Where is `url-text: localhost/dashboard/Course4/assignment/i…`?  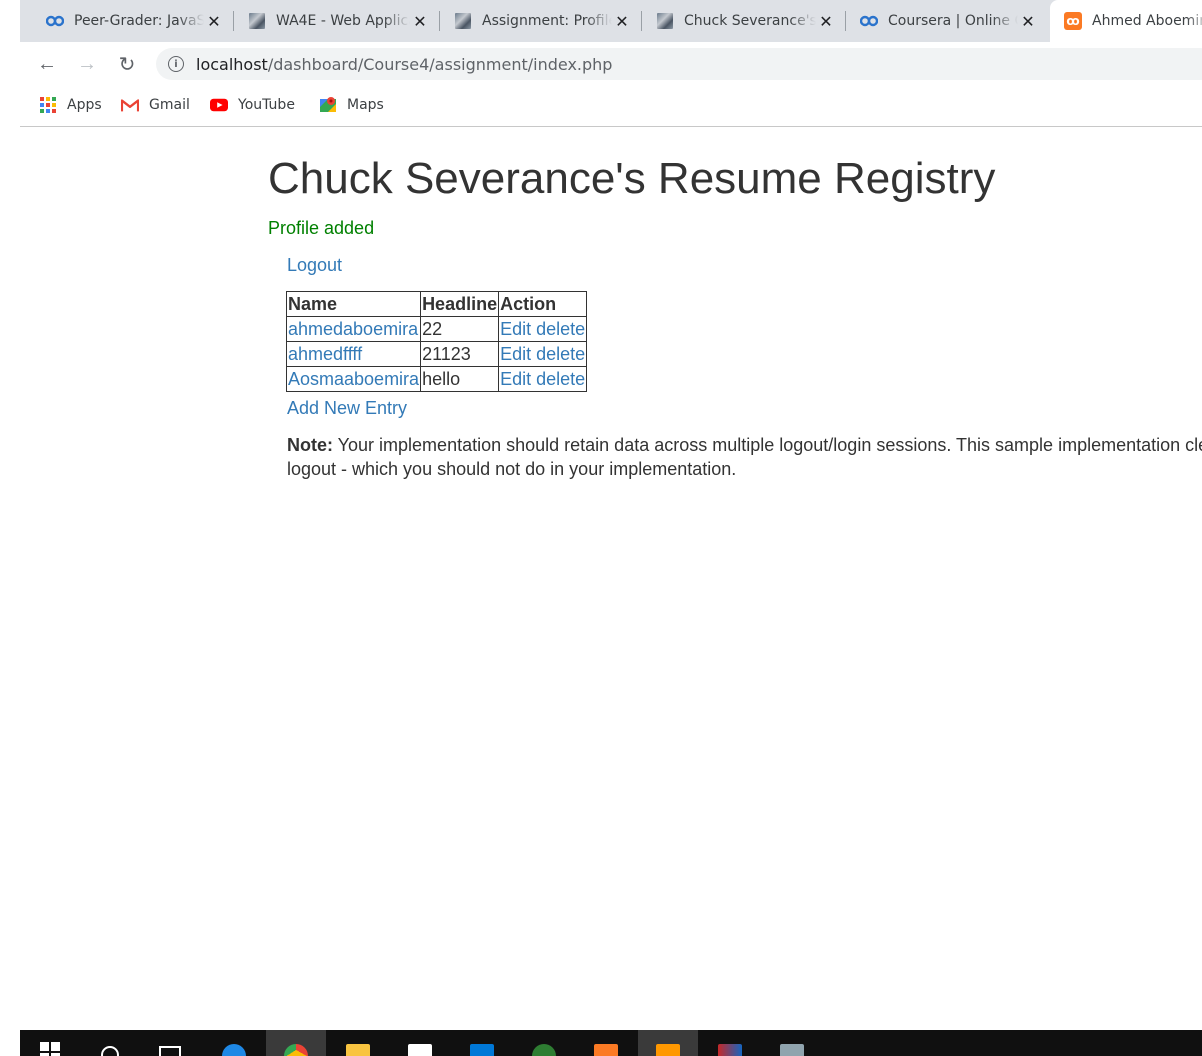
url-text: localhost/dashboard/Course4/assignment/i… is located at coordinates (404, 64).